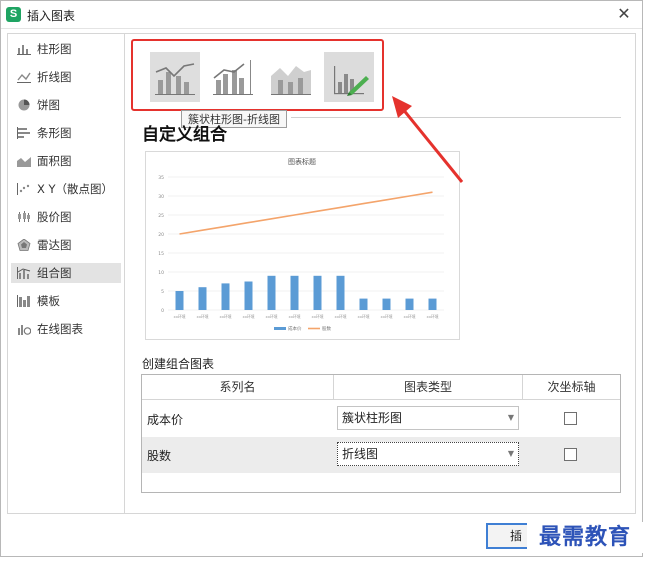 The width and height of the screenshot is (648, 567). What do you see at coordinates (280, 328) in the screenshot?
I see `legend-swatch` at bounding box center [280, 328].